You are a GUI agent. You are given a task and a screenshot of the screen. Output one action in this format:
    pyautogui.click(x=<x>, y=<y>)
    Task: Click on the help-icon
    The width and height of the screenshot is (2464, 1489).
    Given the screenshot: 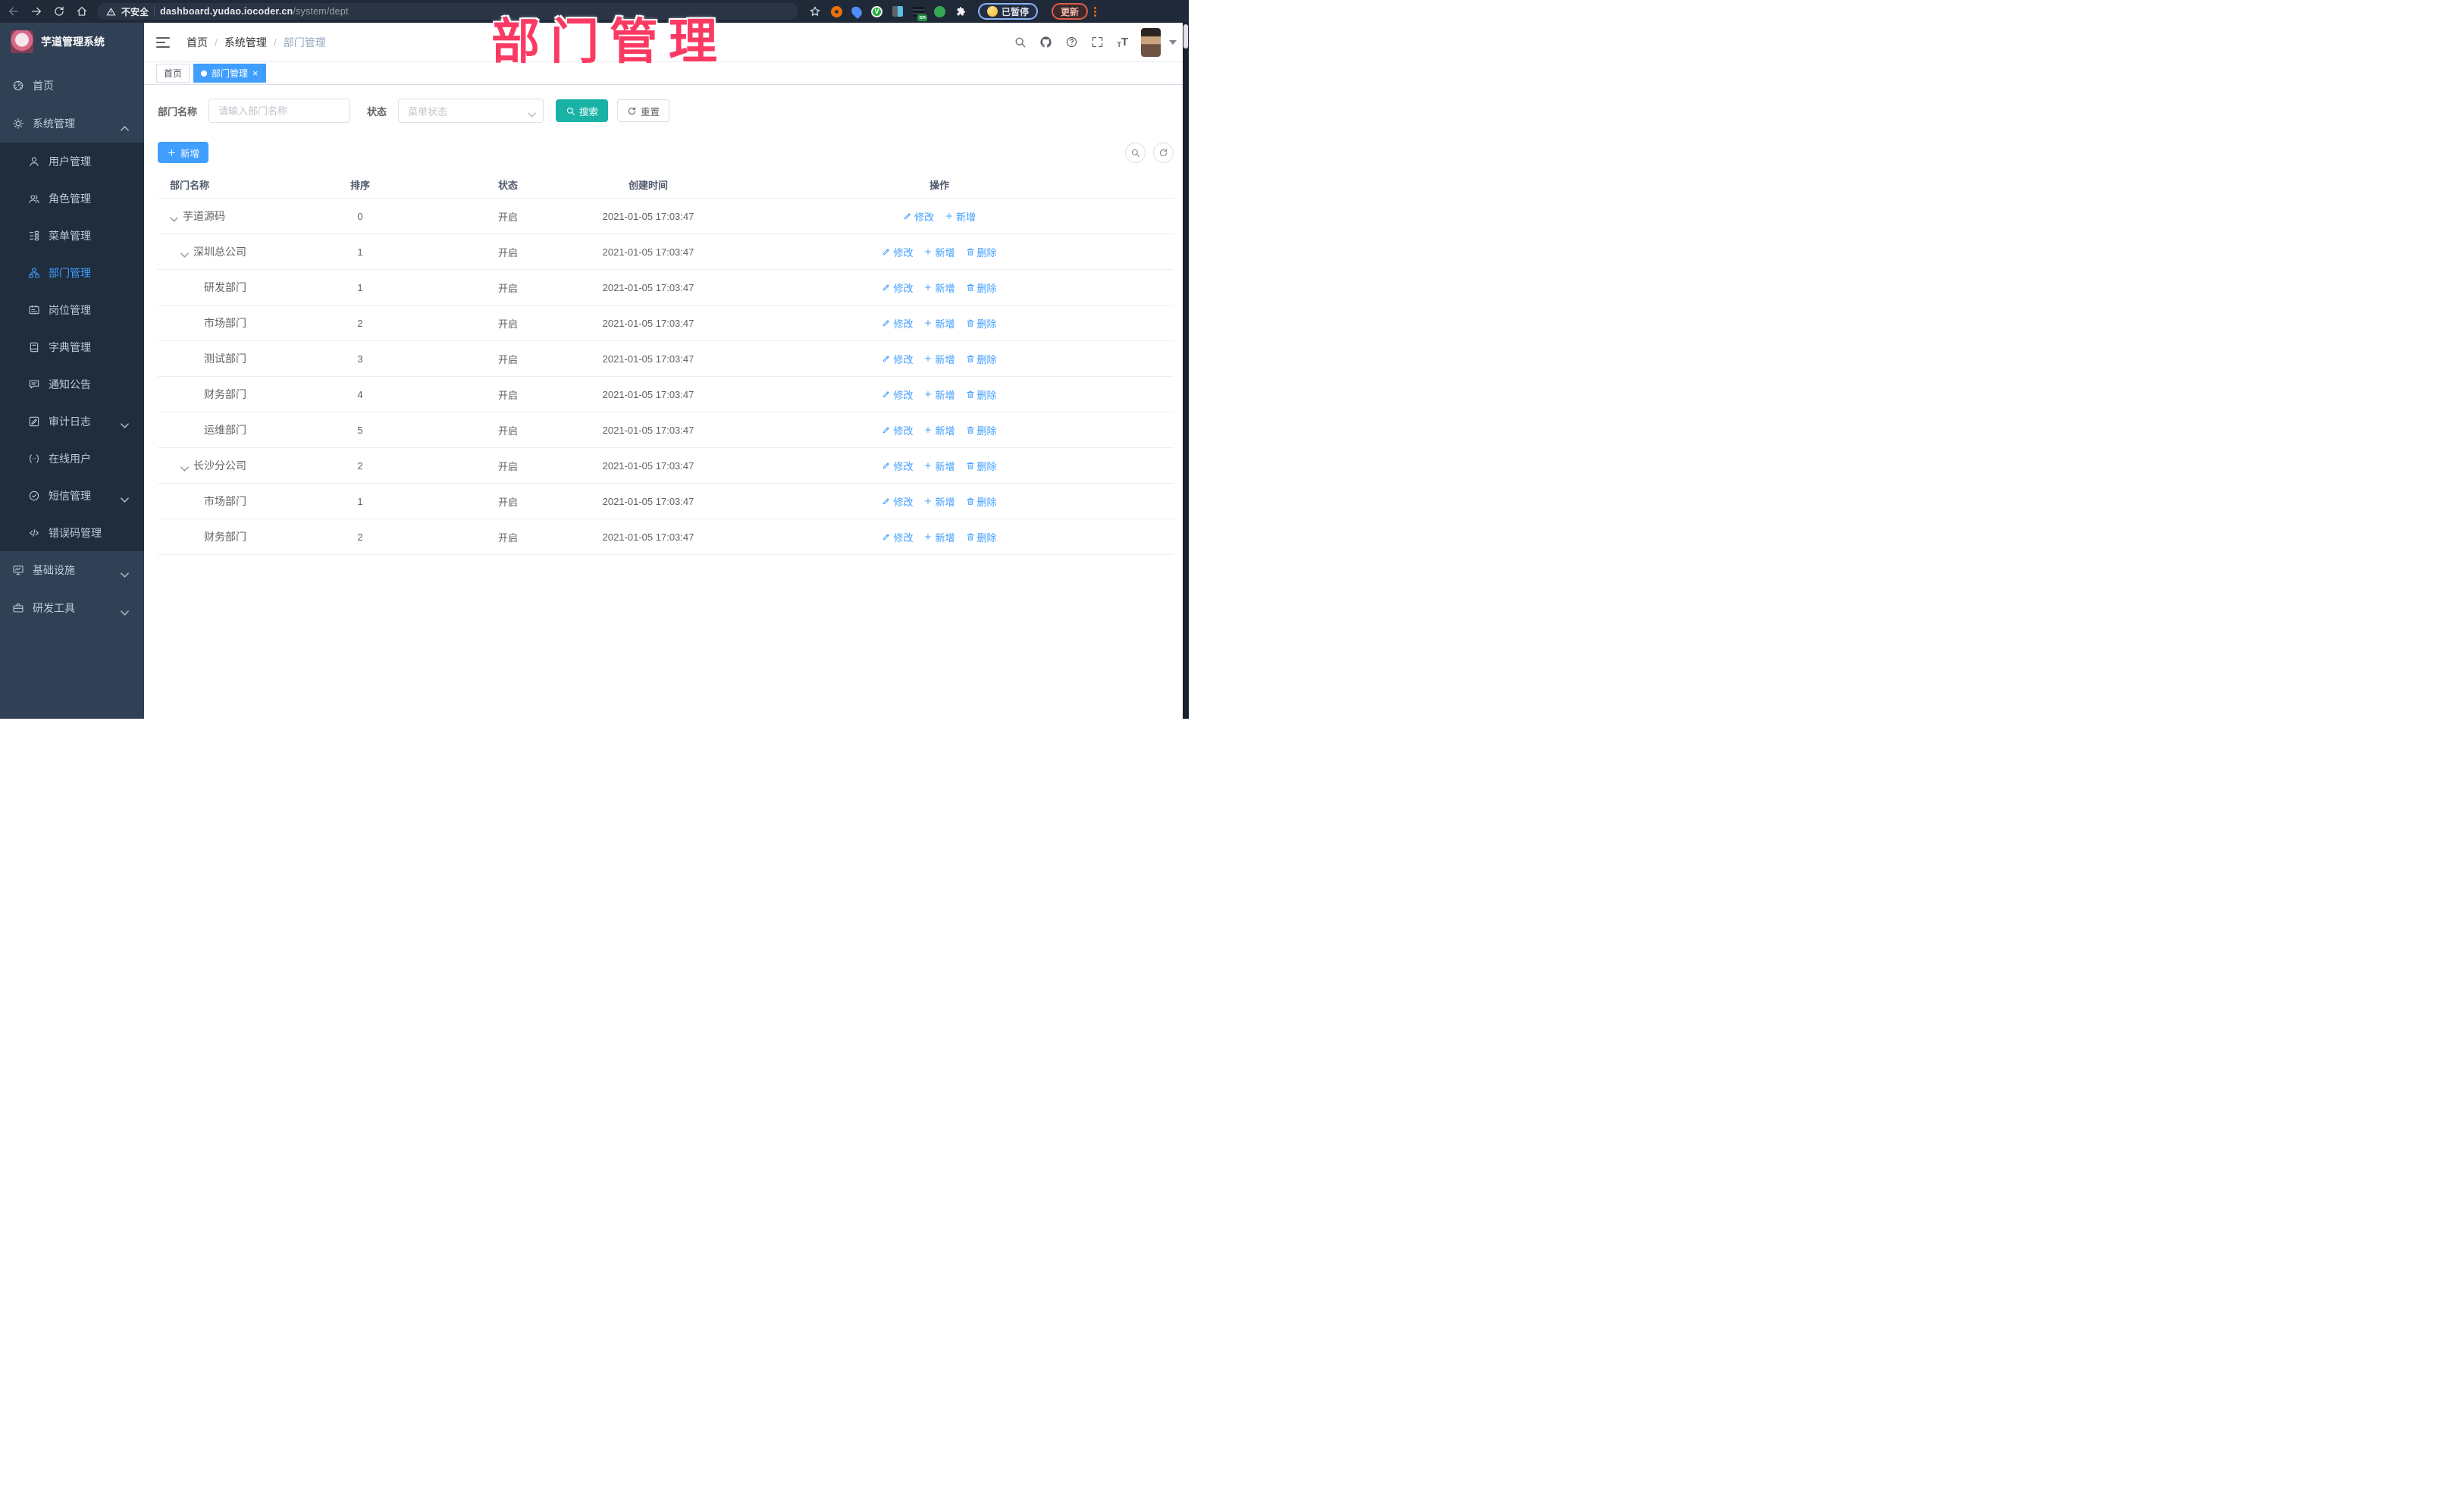 What is the action you would take?
    pyautogui.click(x=1071, y=42)
    